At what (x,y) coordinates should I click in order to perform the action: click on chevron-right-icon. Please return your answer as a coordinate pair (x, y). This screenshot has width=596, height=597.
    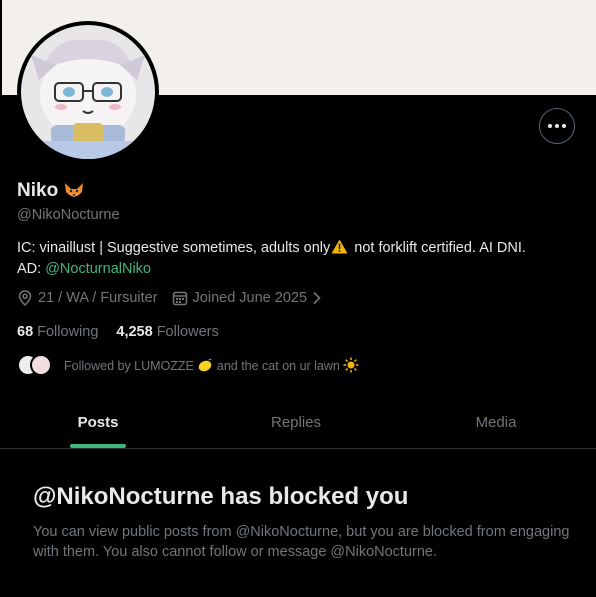
    Looking at the image, I should click on (317, 298).